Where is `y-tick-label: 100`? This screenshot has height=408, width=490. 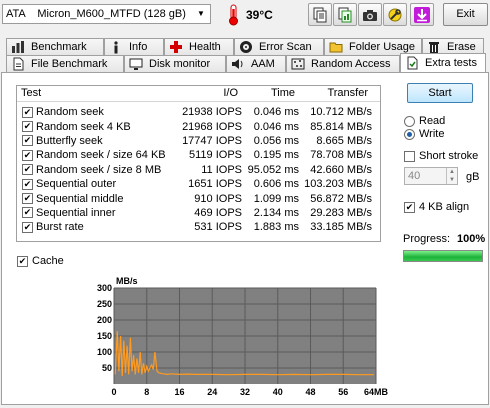
y-tick-label: 100 is located at coordinates (104, 352).